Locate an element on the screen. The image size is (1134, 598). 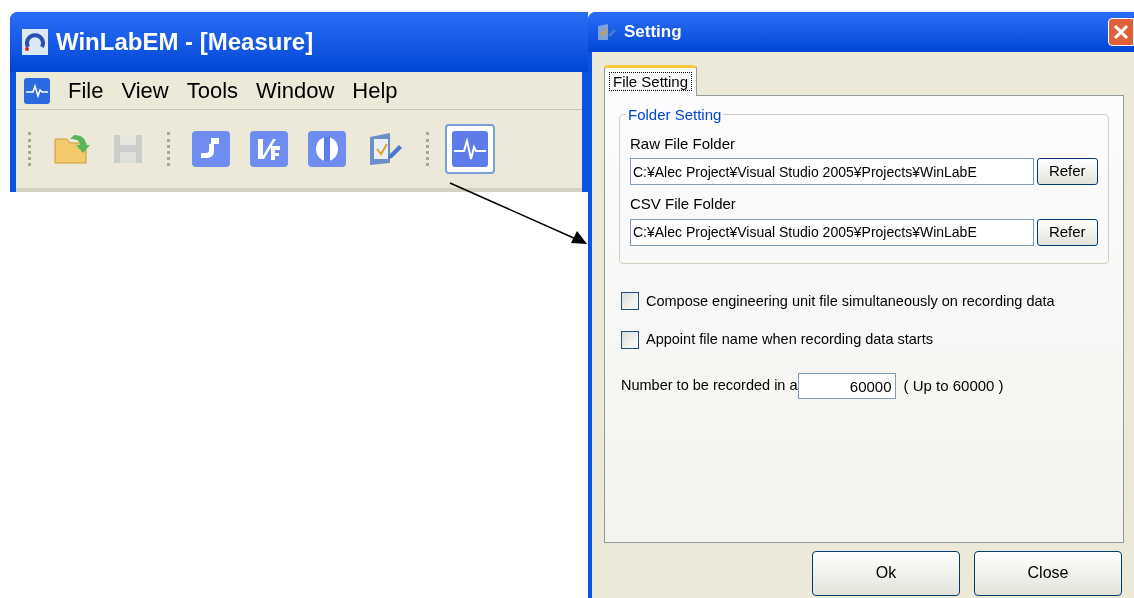
dialog-button: Close is located at coordinates (1048, 573).